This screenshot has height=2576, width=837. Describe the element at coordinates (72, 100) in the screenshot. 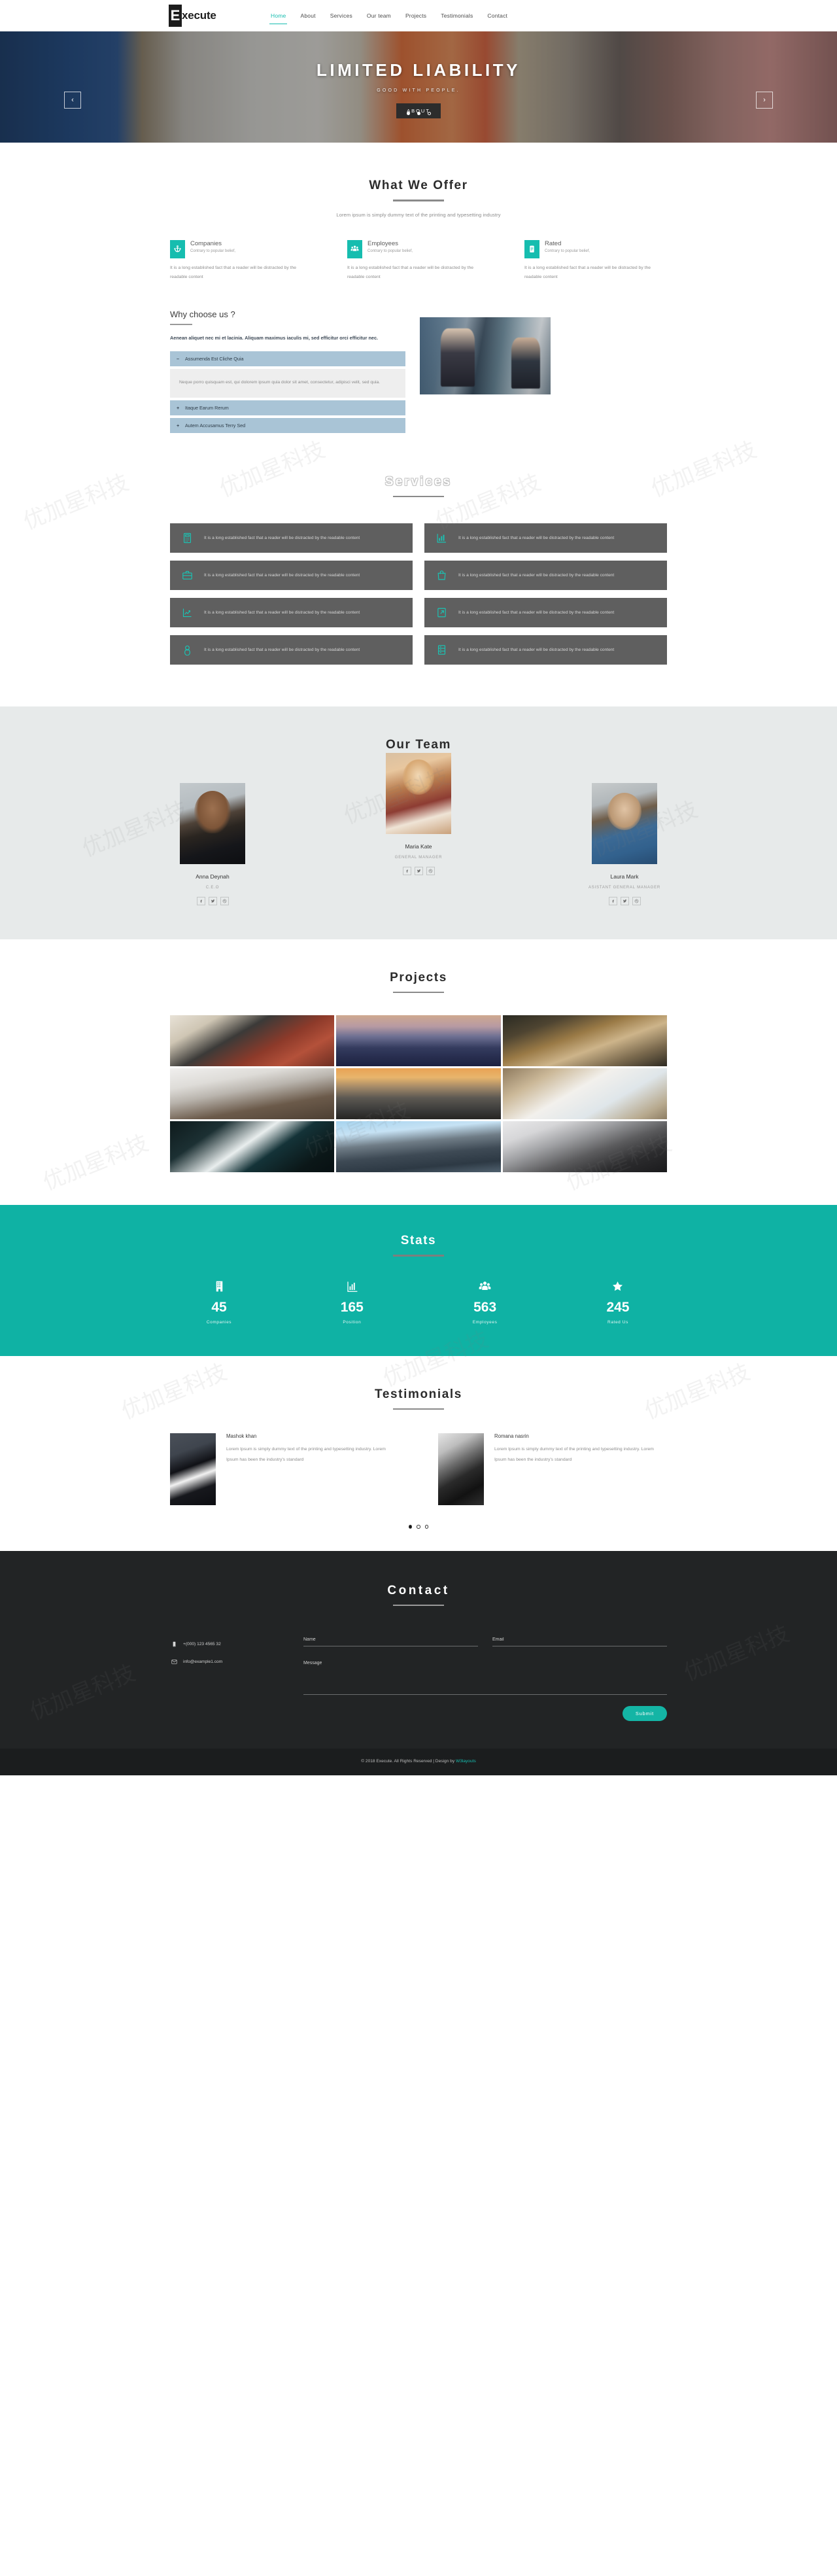

I see `carousel-prev-icon: ‹` at that location.